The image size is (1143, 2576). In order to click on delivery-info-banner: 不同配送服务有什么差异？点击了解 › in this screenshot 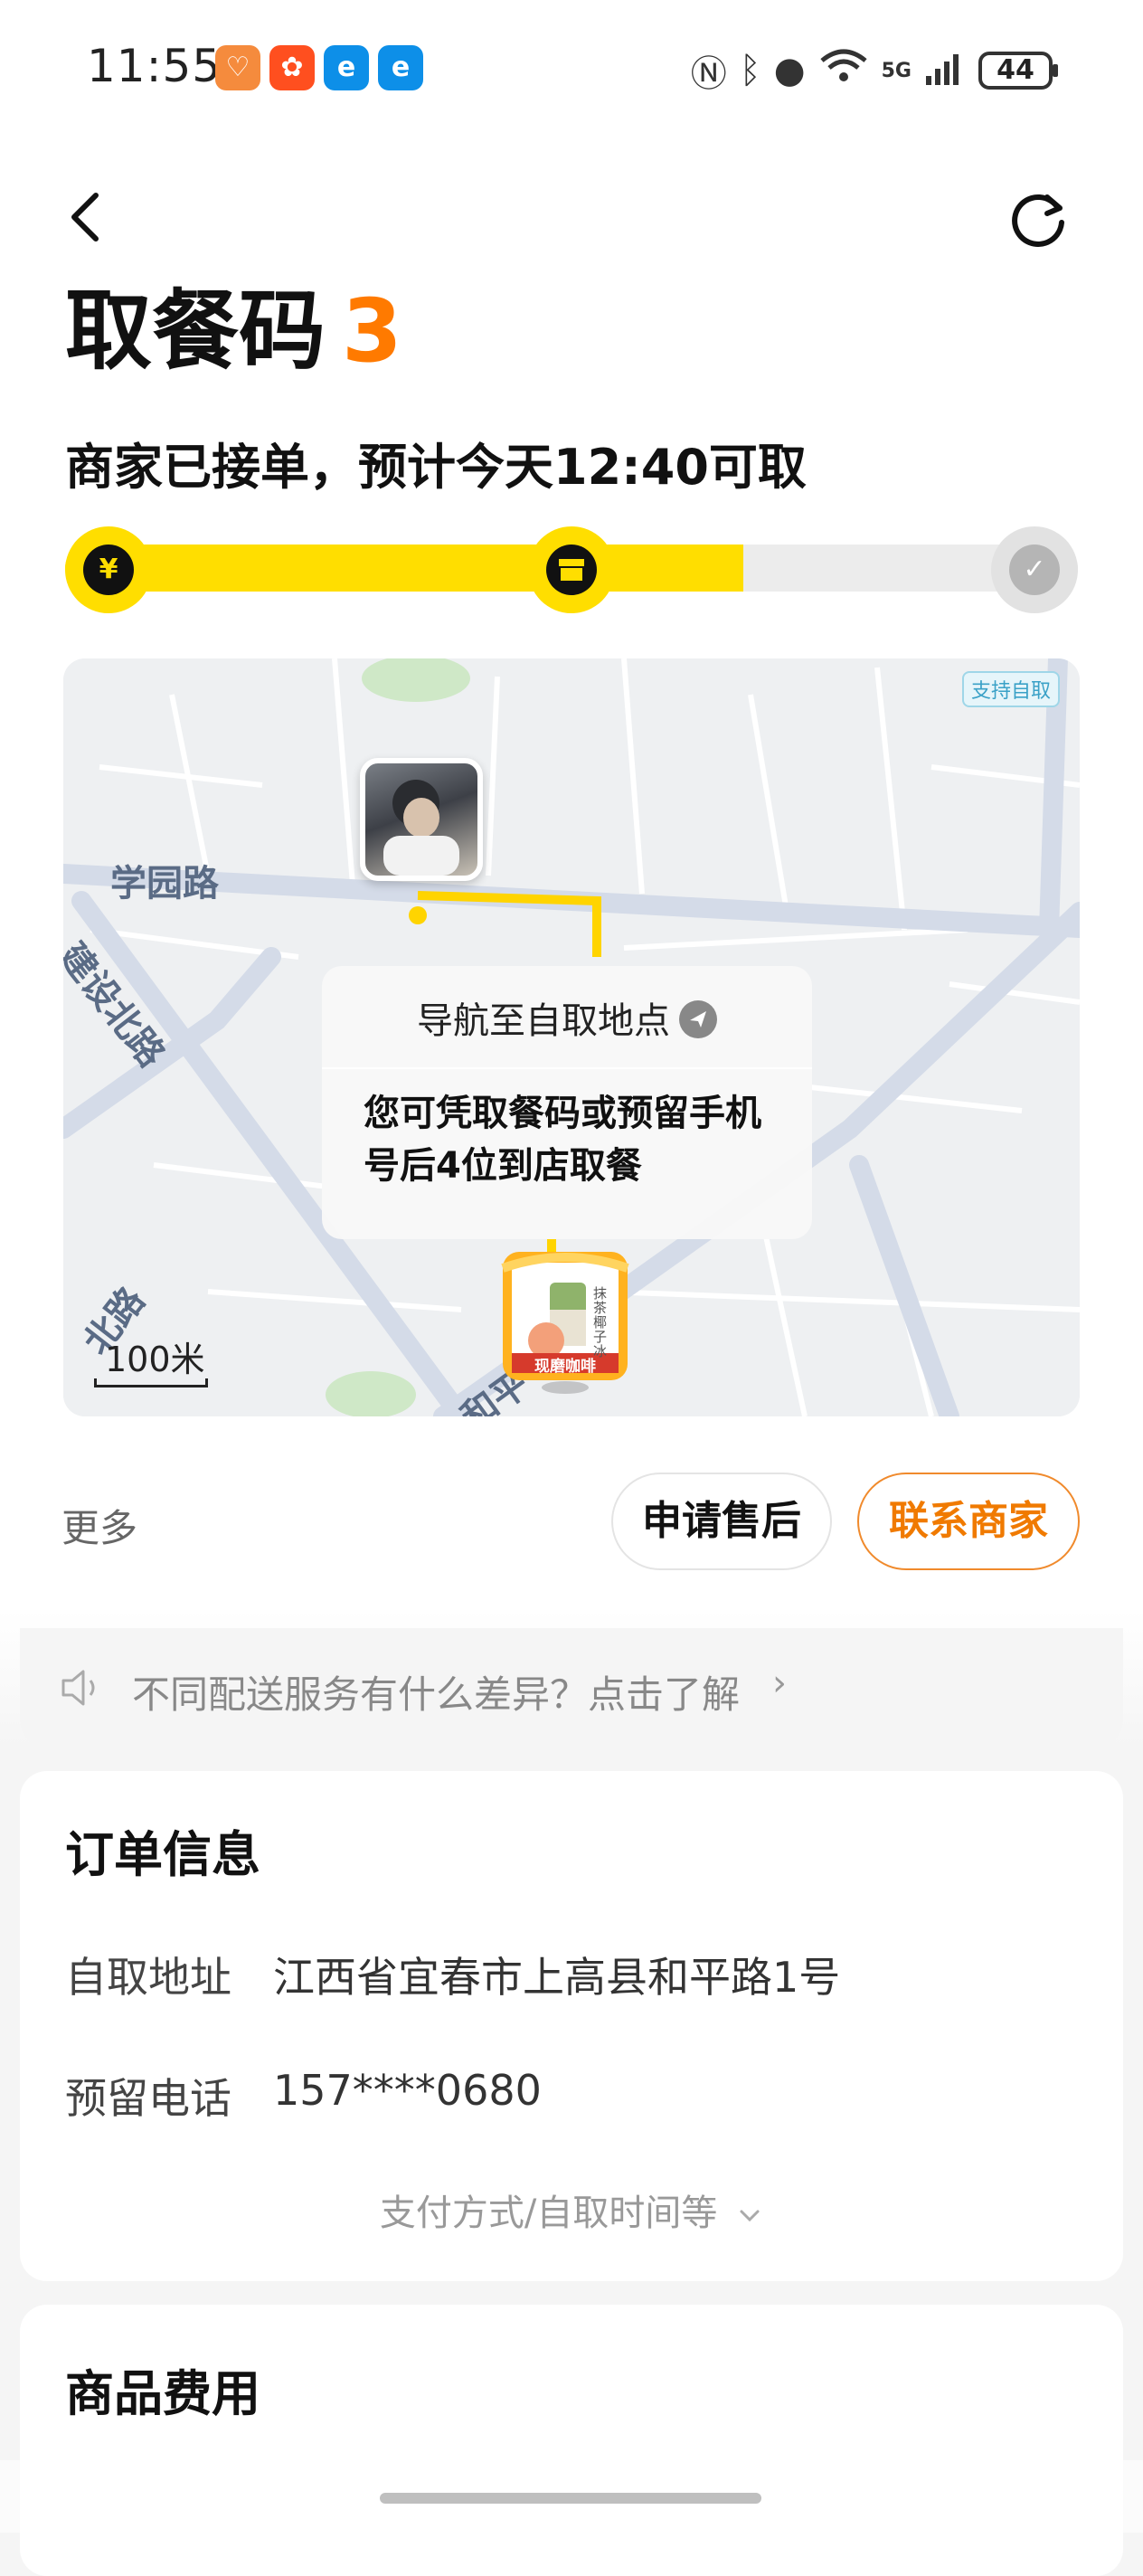, I will do `click(571, 1687)`.